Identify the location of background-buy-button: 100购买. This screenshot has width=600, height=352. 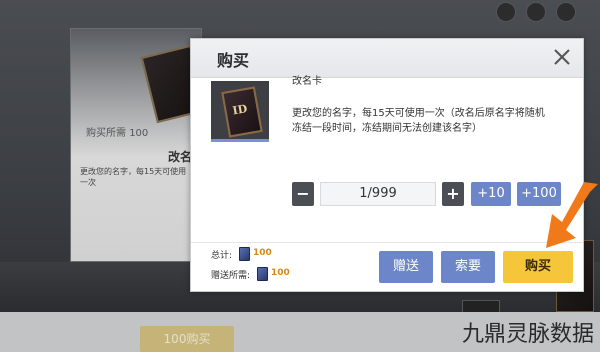
(187, 339).